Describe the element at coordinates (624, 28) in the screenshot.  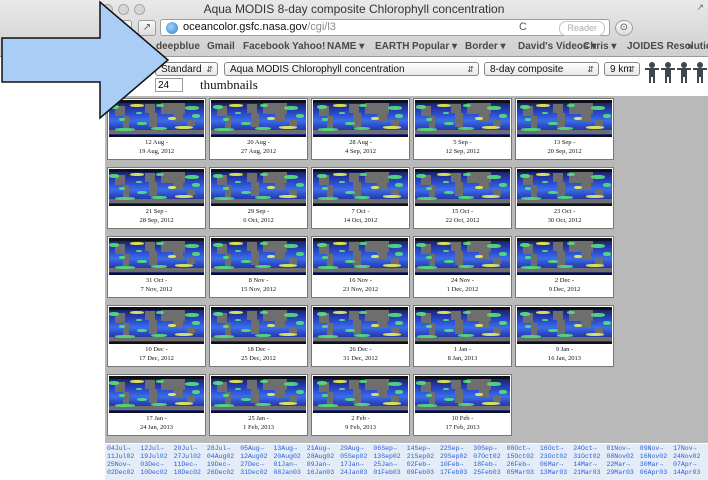
I see `downloads-icon: ⊙` at that location.